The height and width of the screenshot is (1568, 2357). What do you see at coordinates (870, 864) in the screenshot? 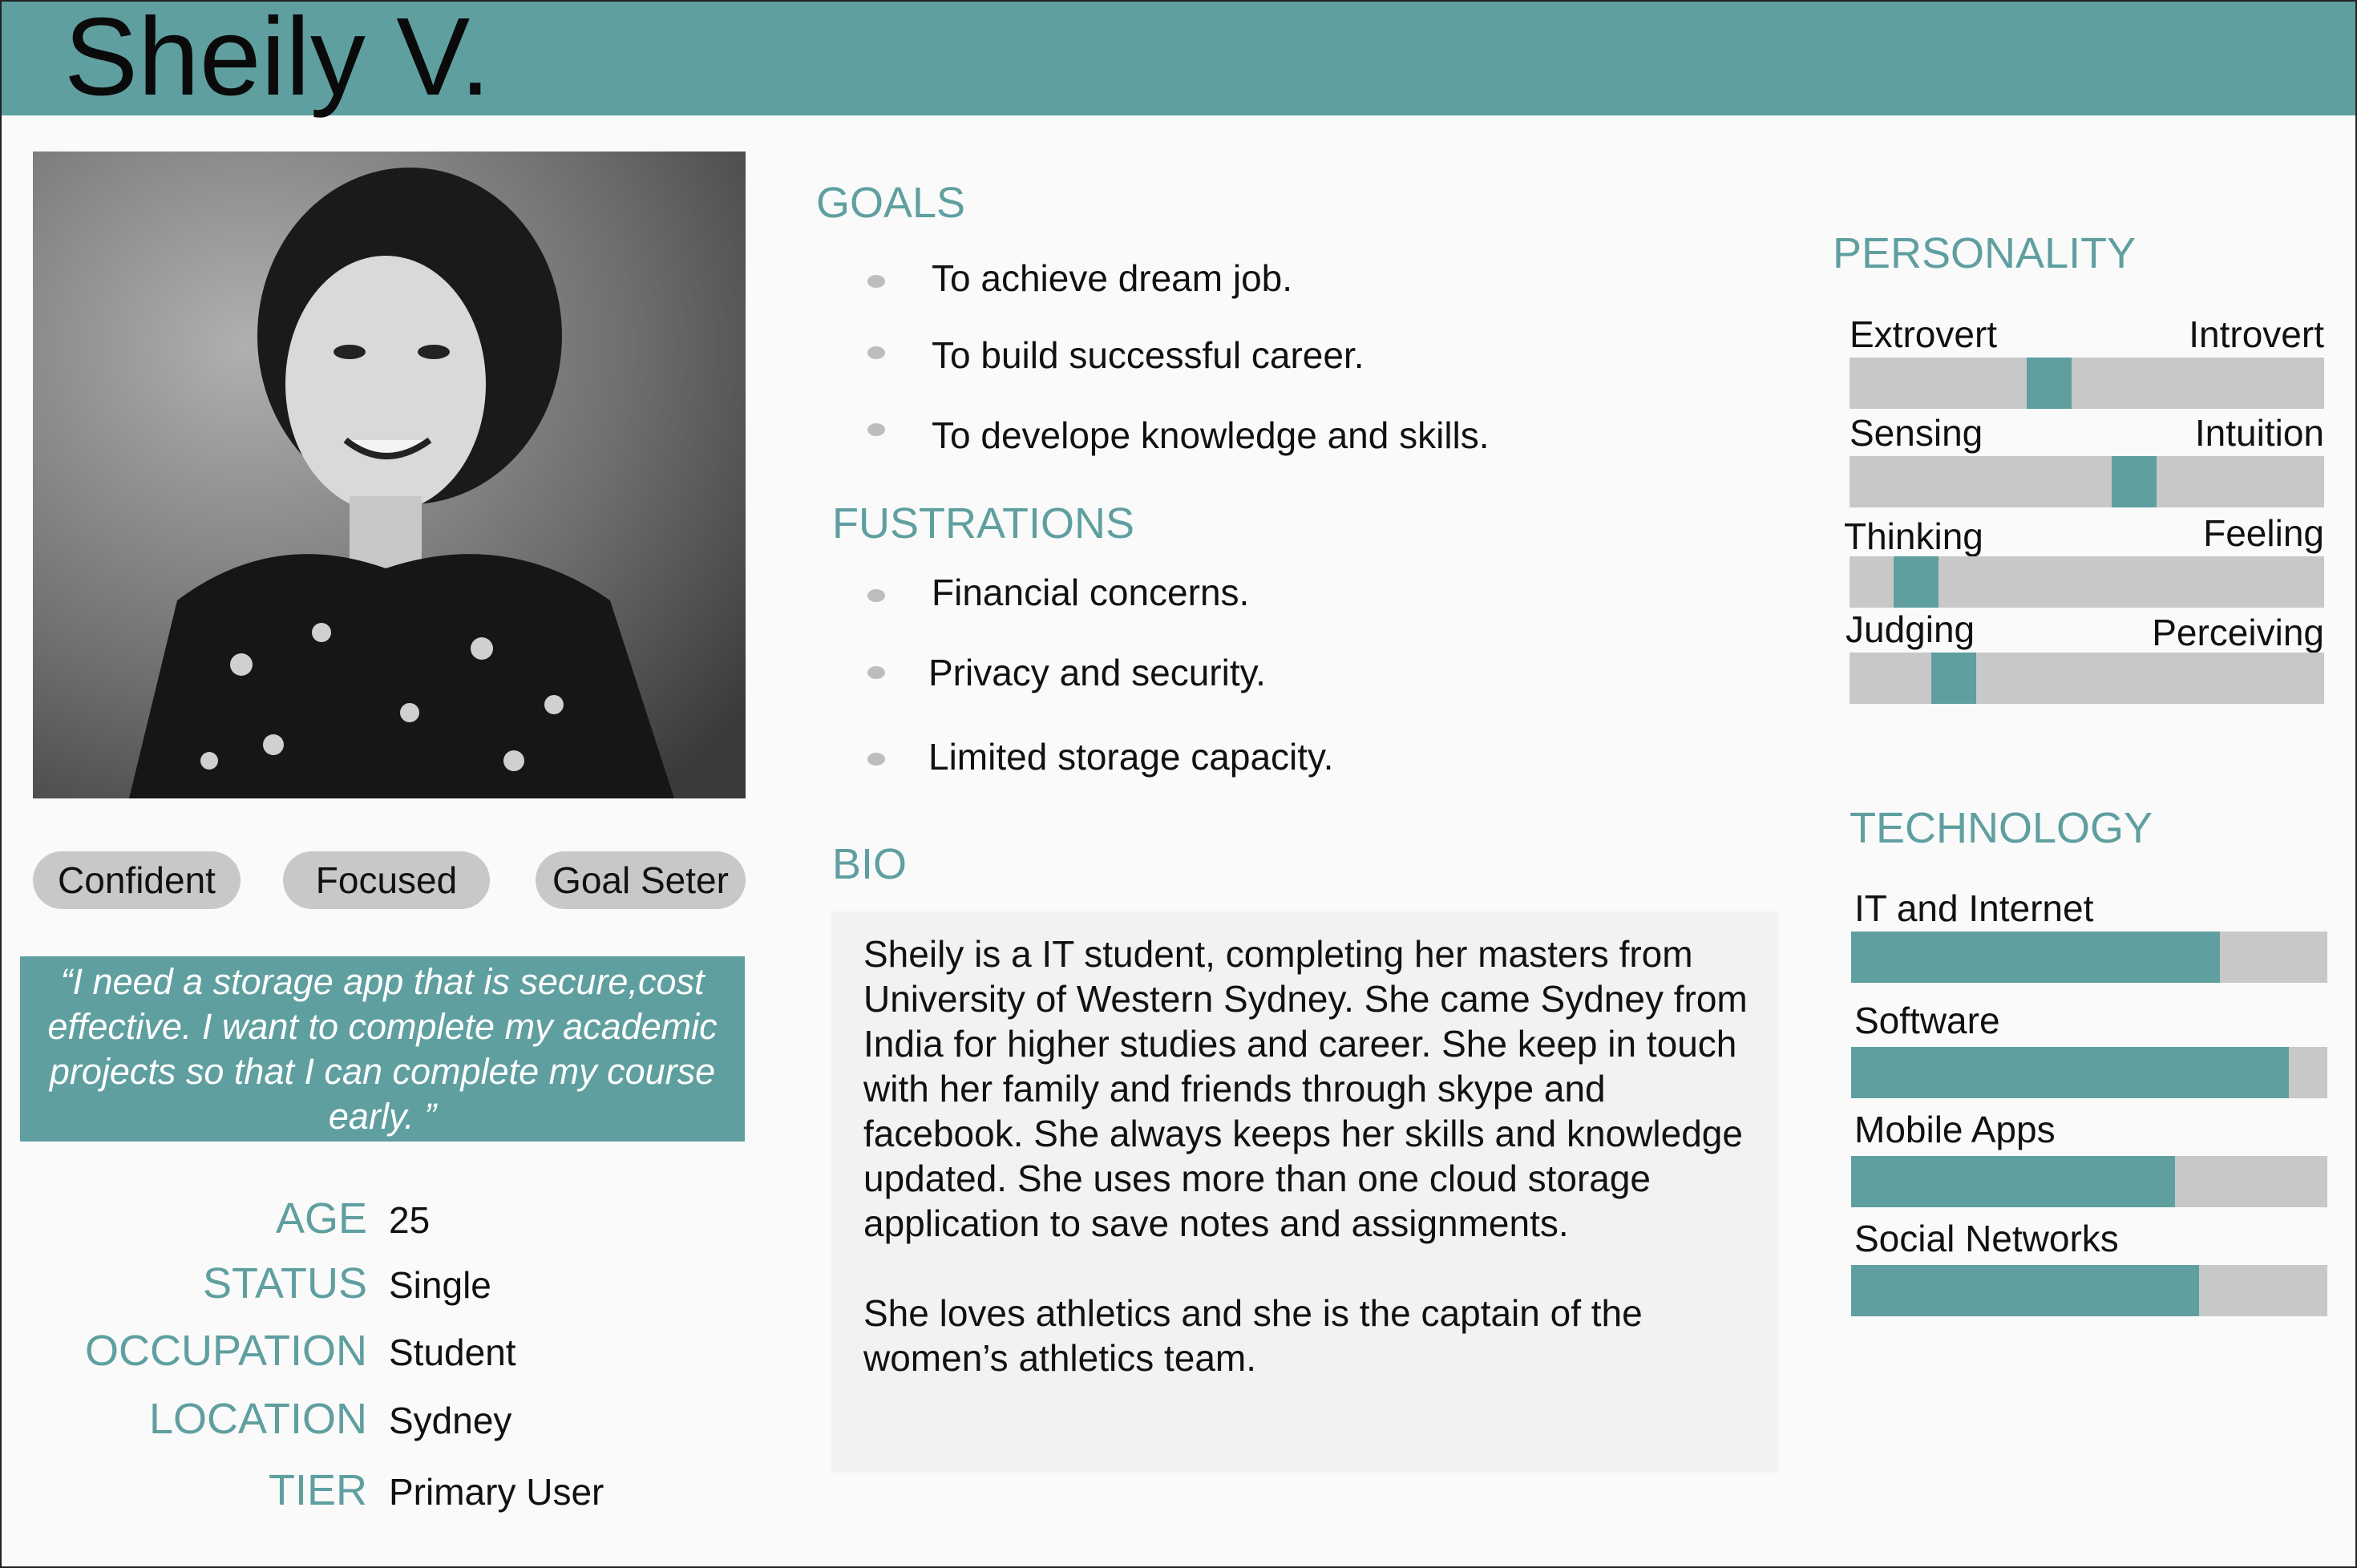
I see `bio-heading: BIO` at bounding box center [870, 864].